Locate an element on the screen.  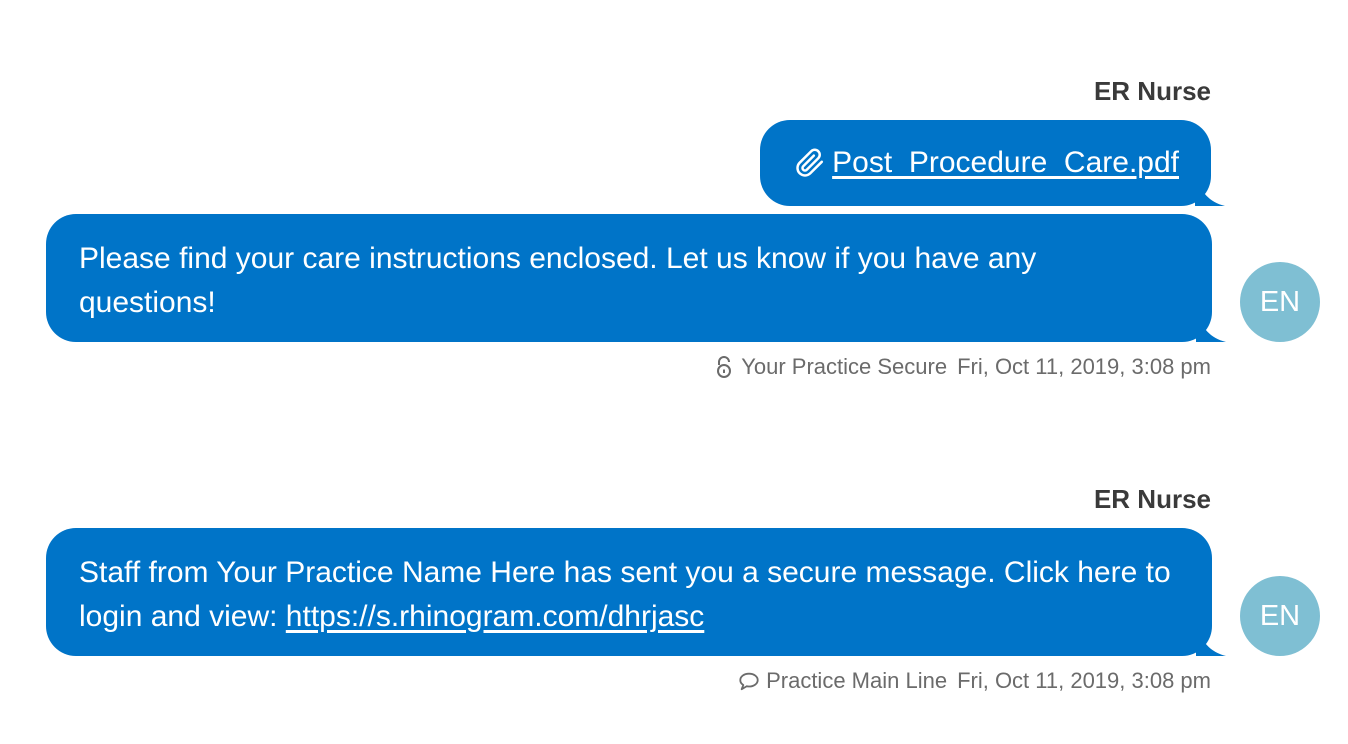
attachment-bubble: Post_Procedure_Care.pdf is located at coordinates (985, 163).